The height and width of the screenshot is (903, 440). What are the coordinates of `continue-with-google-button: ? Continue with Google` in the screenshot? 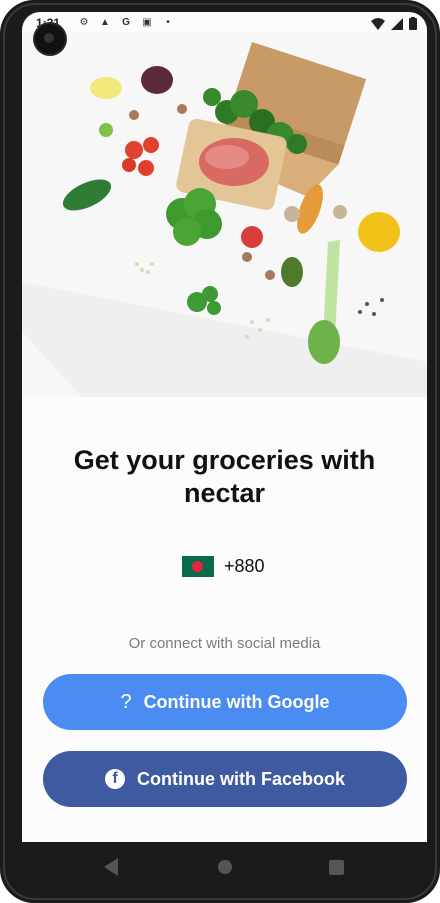 It's located at (225, 702).